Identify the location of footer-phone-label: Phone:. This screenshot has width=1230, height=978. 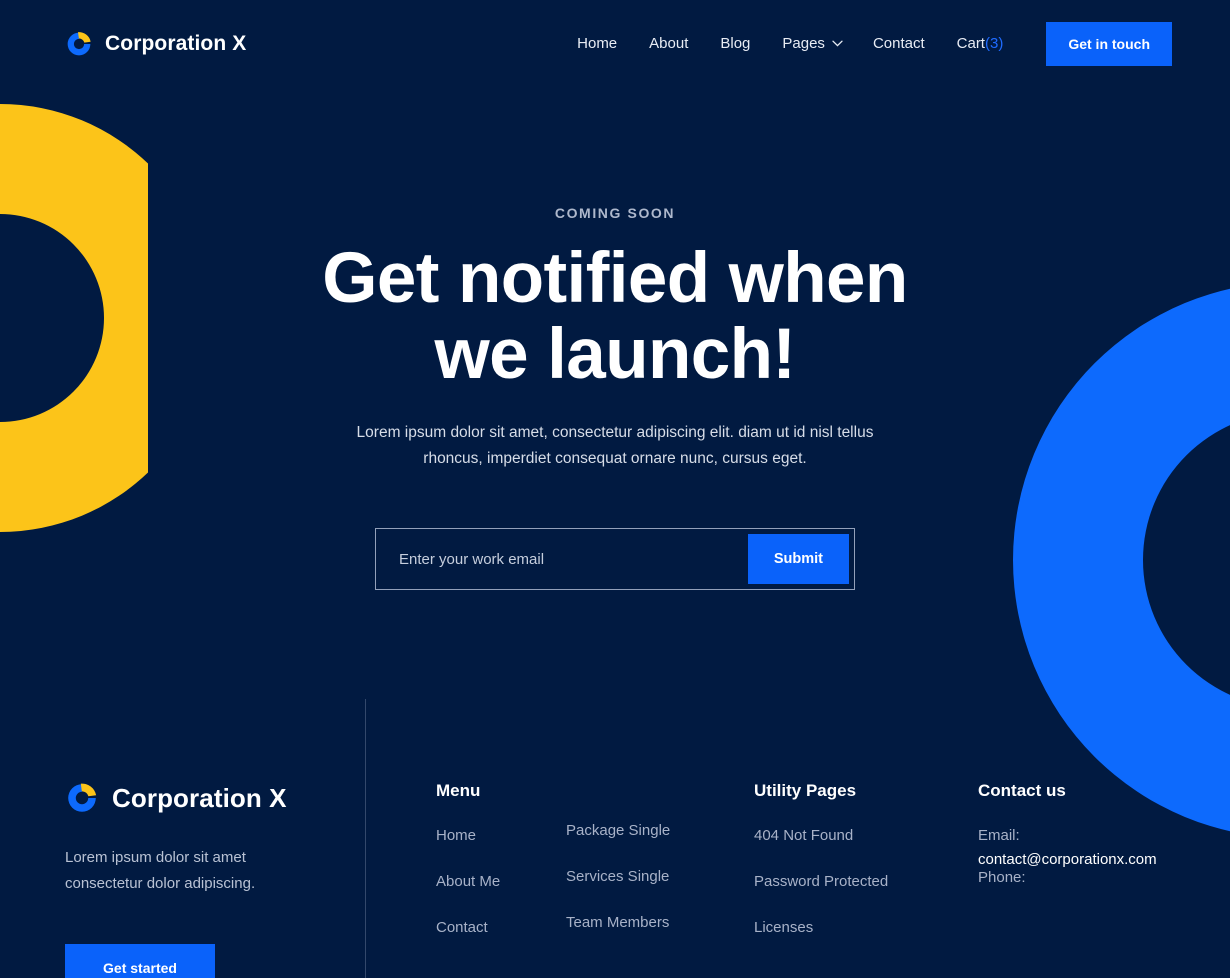
(1002, 877).